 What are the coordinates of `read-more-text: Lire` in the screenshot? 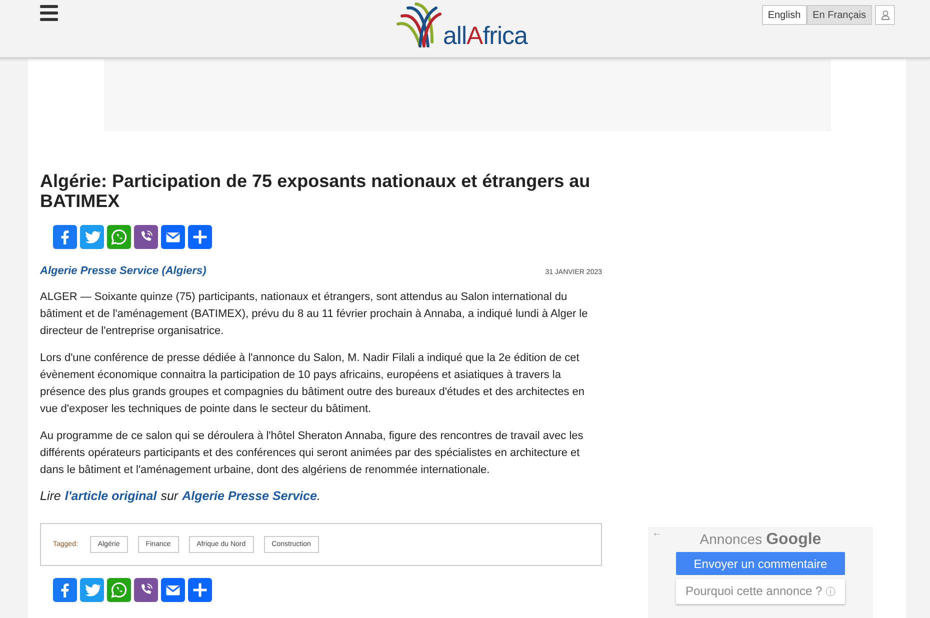 It's located at (50, 496).